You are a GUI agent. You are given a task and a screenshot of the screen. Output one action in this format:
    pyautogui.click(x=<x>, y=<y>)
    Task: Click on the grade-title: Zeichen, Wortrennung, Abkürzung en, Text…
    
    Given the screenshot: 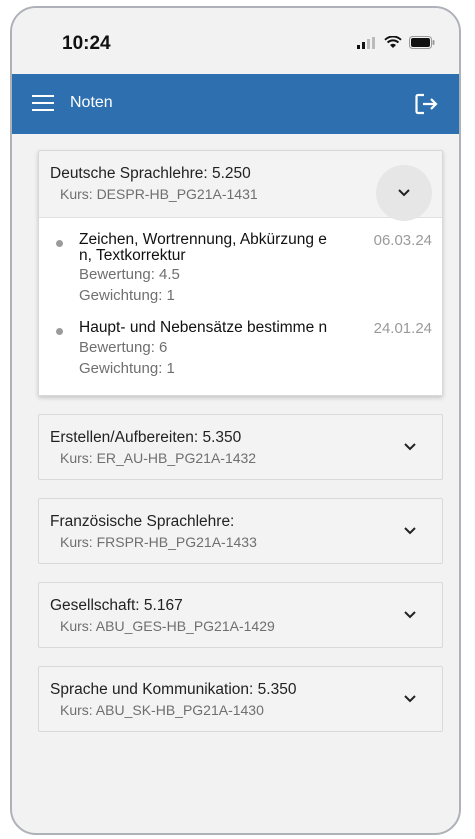 What is the action you would take?
    pyautogui.click(x=203, y=247)
    